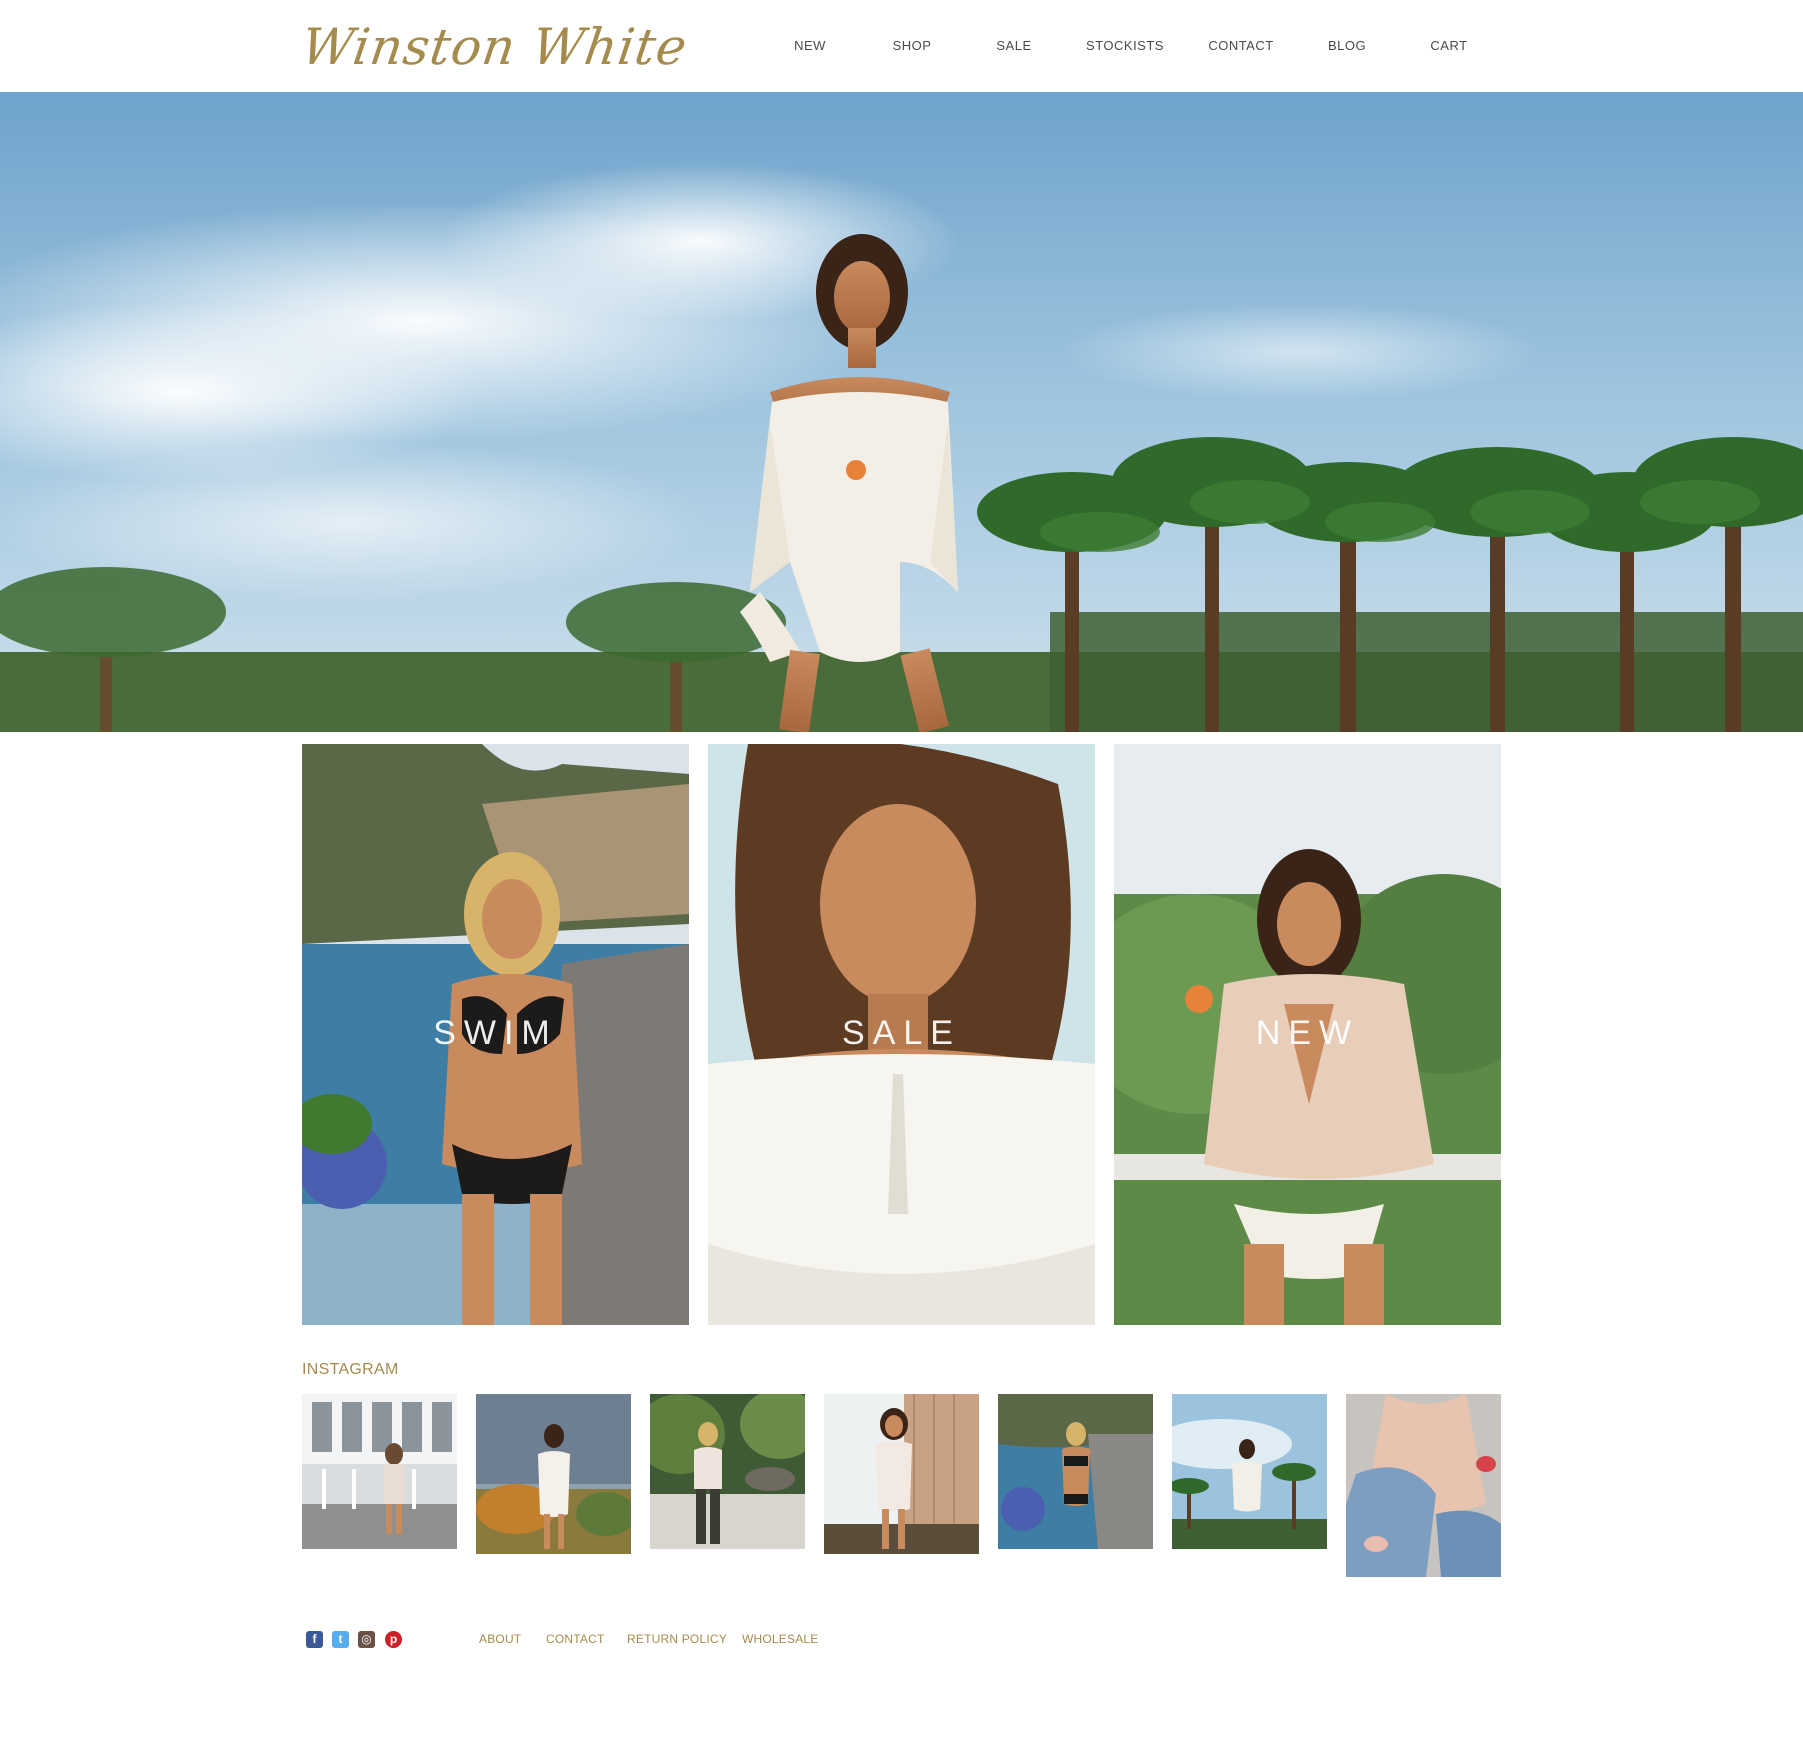 This screenshot has height=1750, width=1803. I want to click on nav-sale: SALE, so click(1013, 45).